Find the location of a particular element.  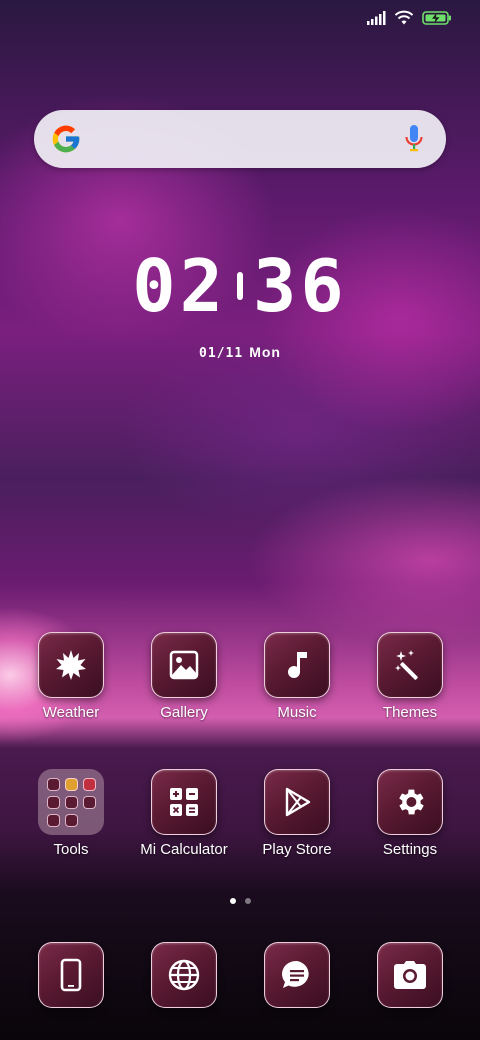

app-label: Weather is located at coordinates (71, 712).